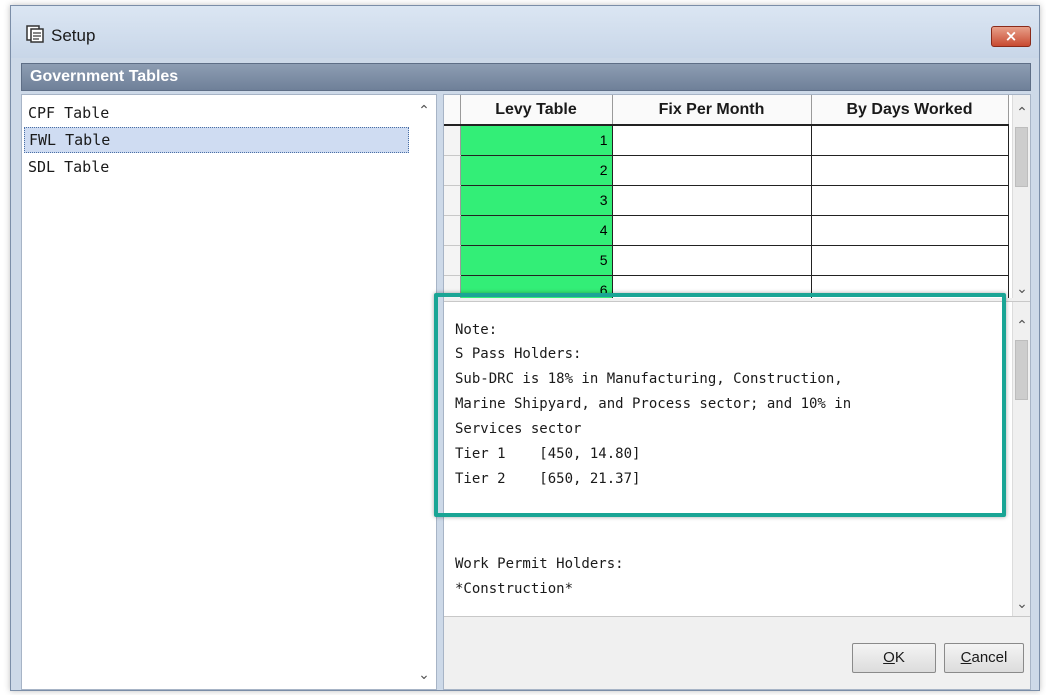  I want to click on levy-cell: 6, so click(536, 286).